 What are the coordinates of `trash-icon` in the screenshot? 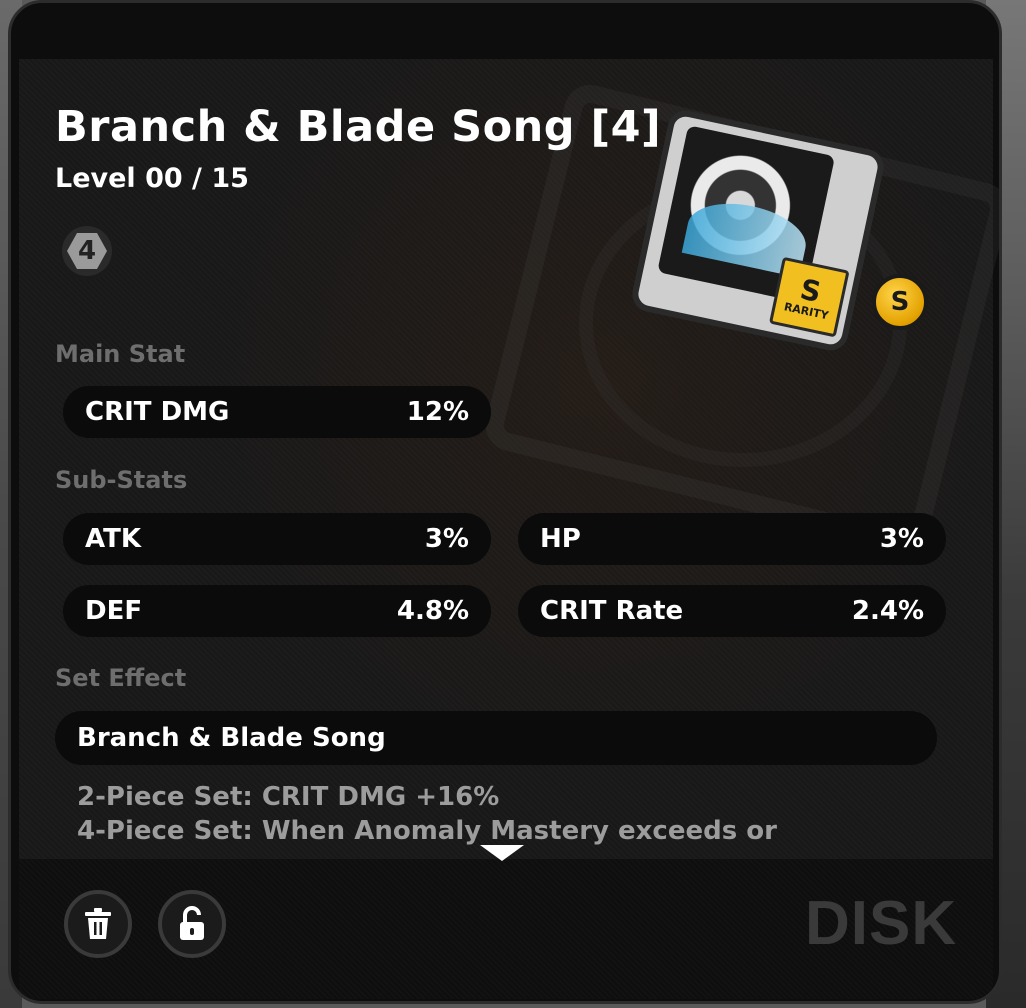 It's located at (98, 923).